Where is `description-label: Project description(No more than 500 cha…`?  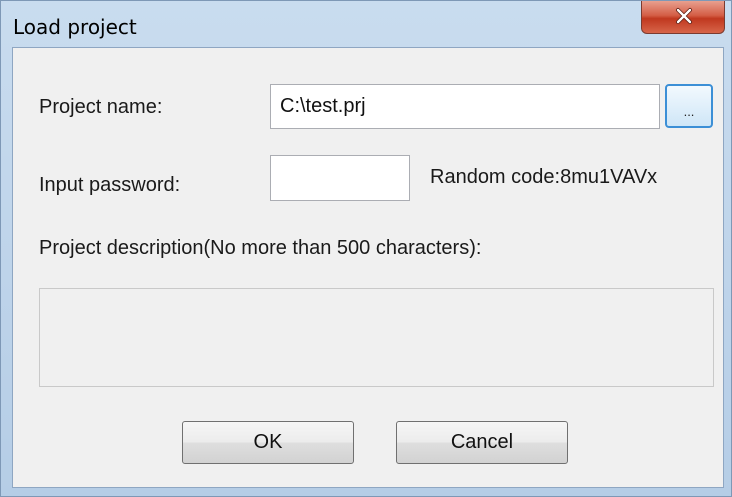 description-label: Project description(No more than 500 cha… is located at coordinates (260, 248).